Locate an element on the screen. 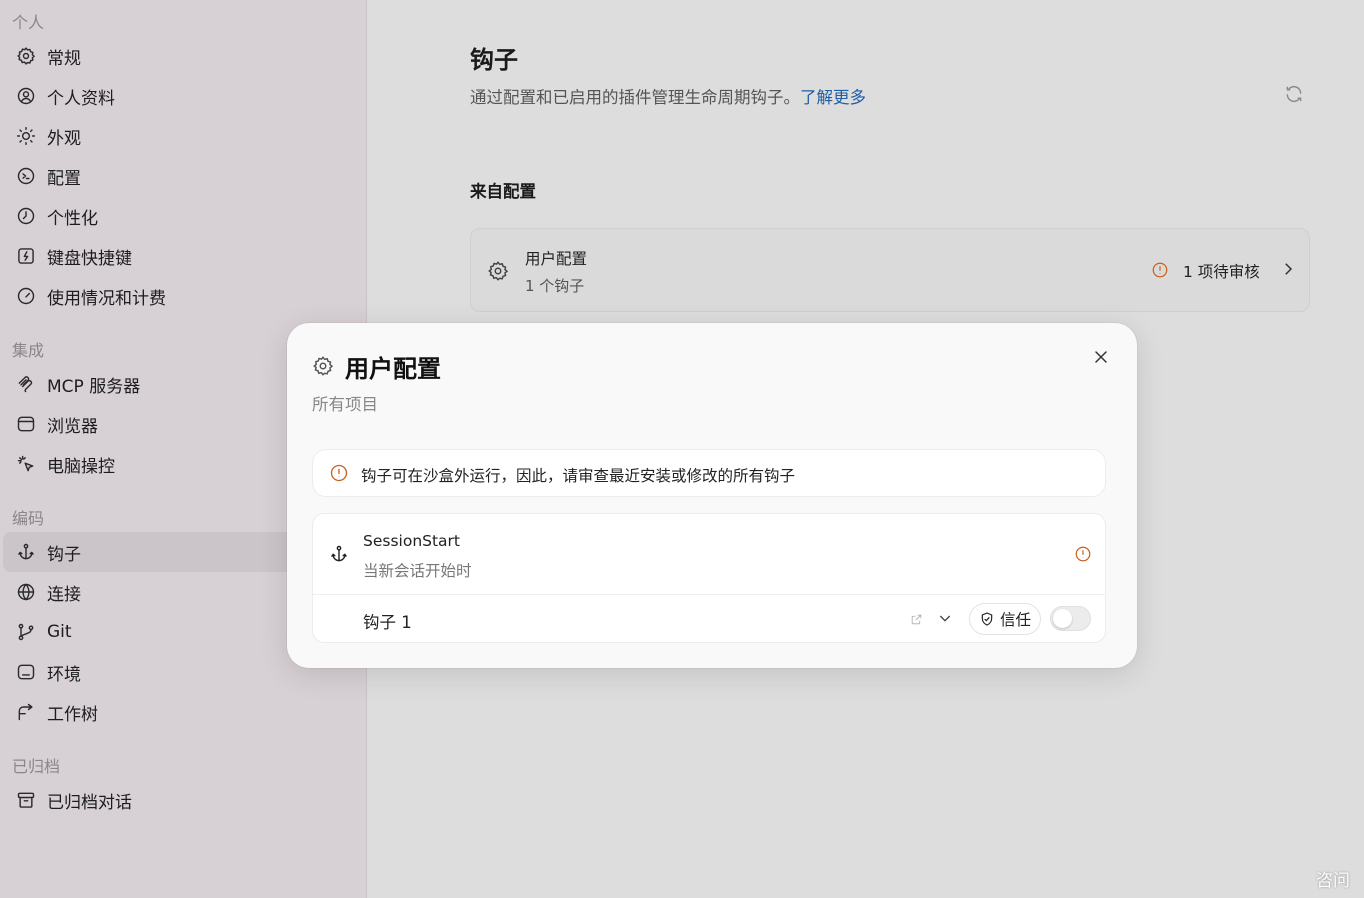 The height and width of the screenshot is (898, 1364). globe-icon is located at coordinates (26, 592).